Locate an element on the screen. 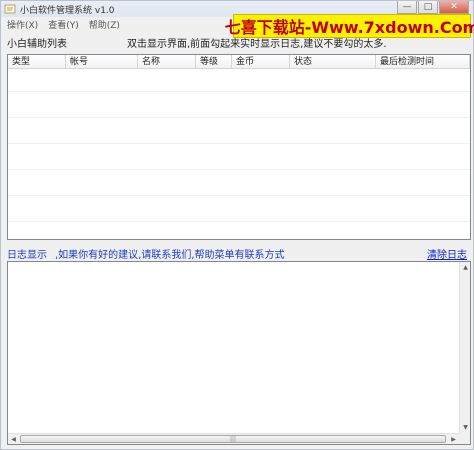 This screenshot has width=474, height=450. log-hint: ,如果你有好的建议,请联系我们,帮助菜单有联系方式 is located at coordinates (170, 255).